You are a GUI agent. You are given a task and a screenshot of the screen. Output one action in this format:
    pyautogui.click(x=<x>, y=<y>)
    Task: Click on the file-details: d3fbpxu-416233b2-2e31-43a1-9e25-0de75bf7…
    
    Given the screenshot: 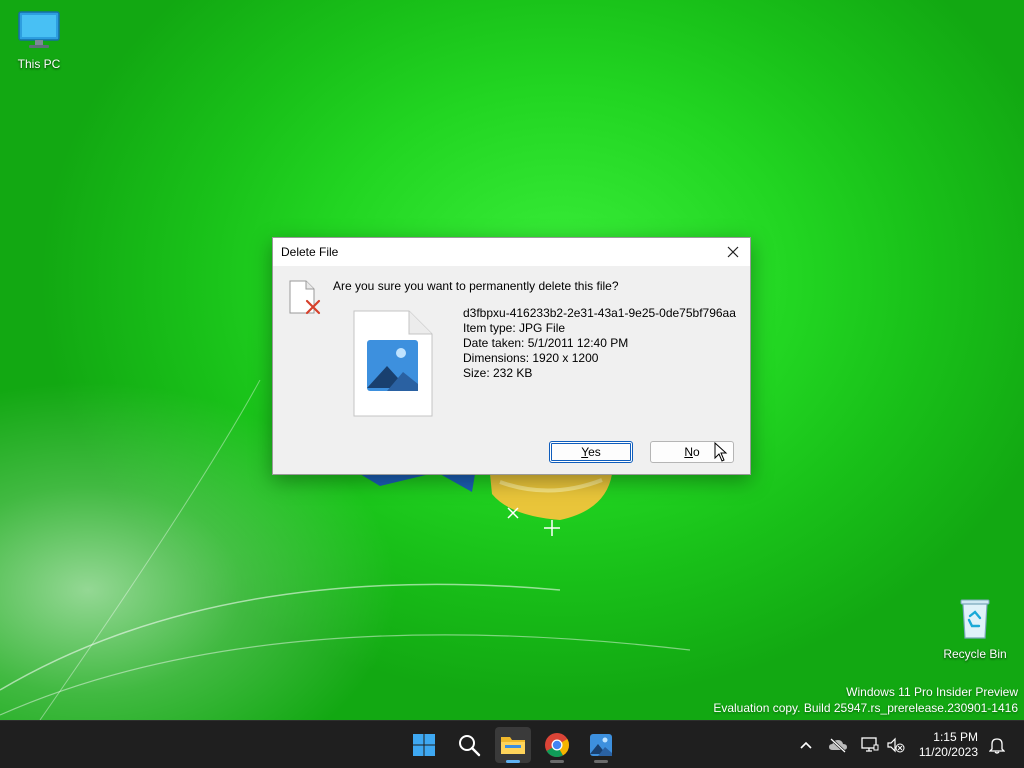 What is the action you would take?
    pyautogui.click(x=599, y=343)
    